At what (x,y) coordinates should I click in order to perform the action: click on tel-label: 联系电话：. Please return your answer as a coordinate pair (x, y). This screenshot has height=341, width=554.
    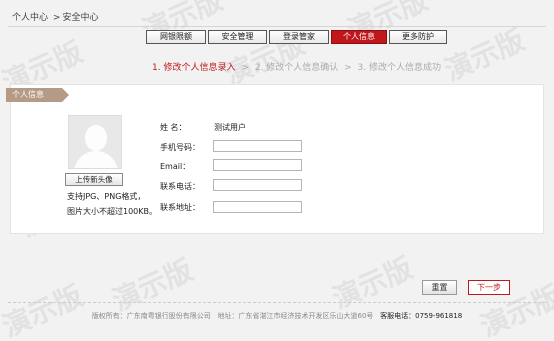
    Looking at the image, I should click on (180, 186).